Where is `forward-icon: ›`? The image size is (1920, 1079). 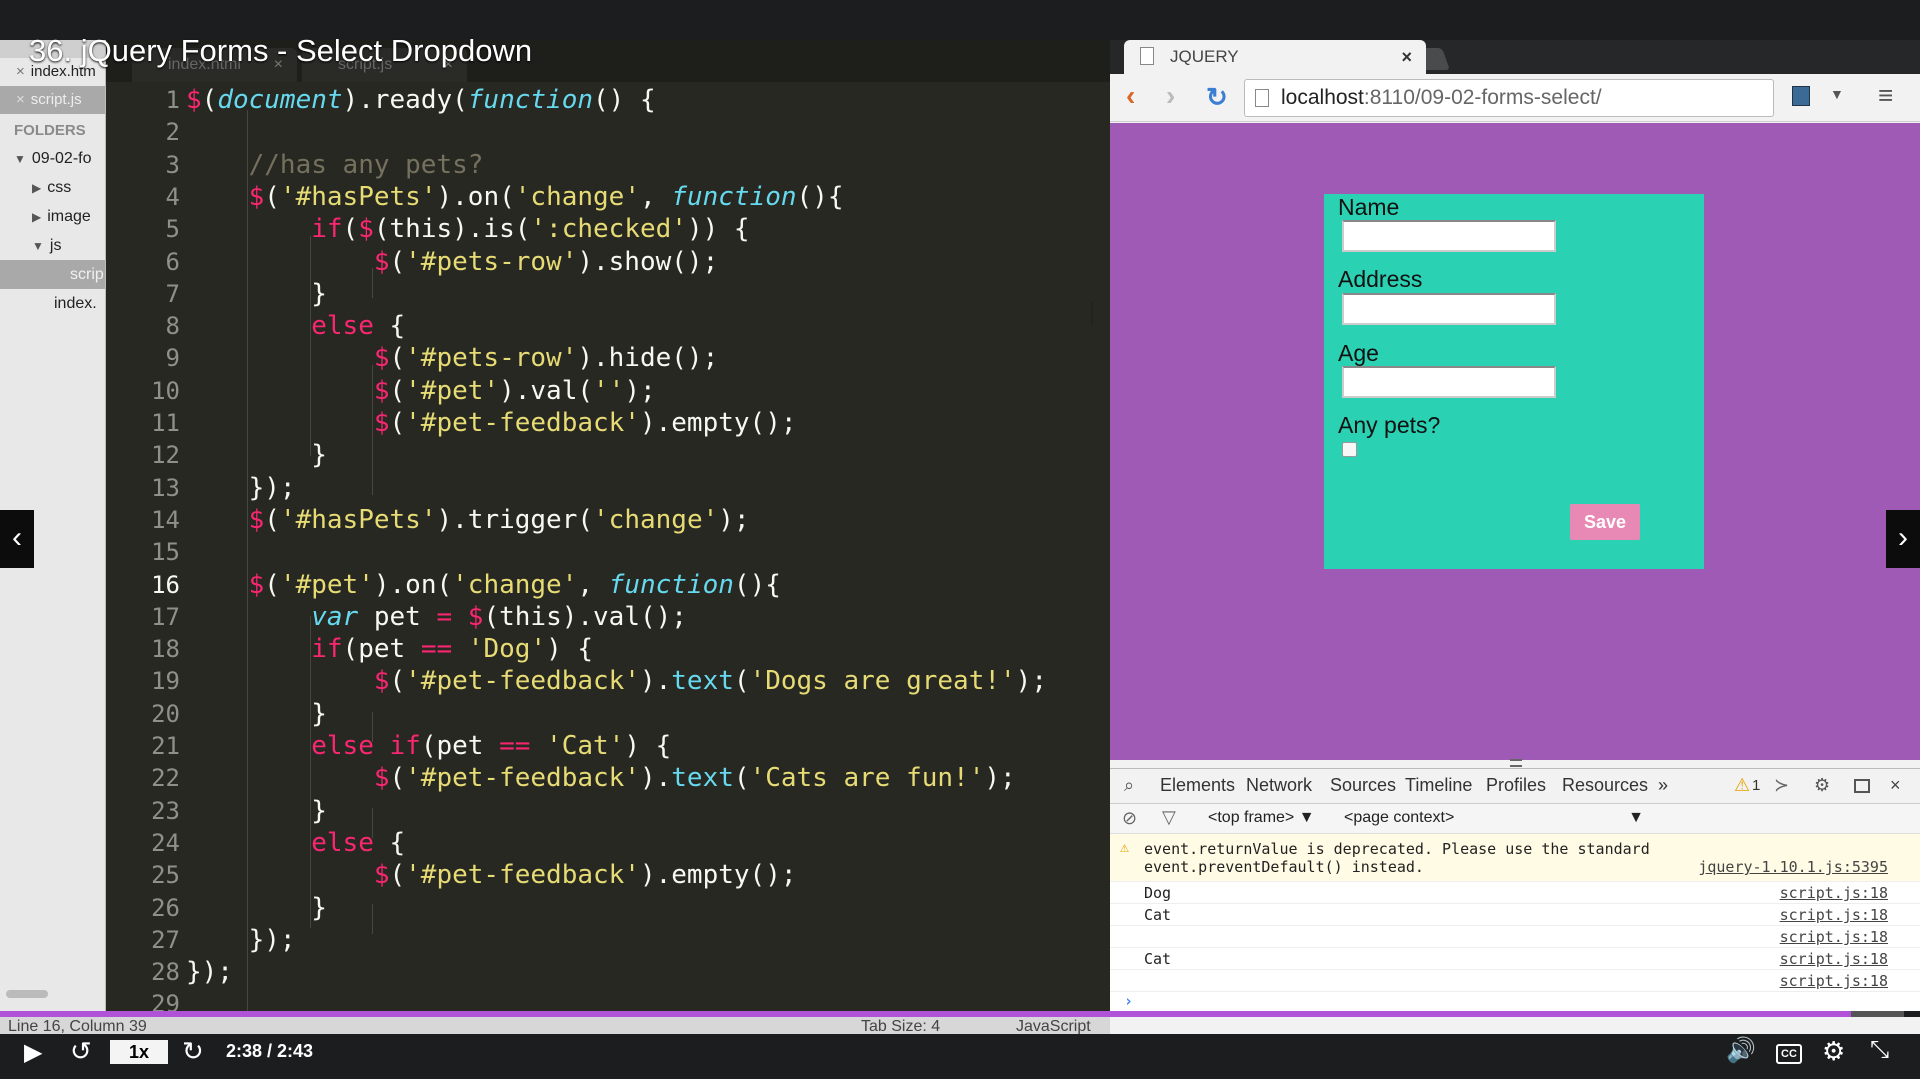 forward-icon: › is located at coordinates (1170, 96).